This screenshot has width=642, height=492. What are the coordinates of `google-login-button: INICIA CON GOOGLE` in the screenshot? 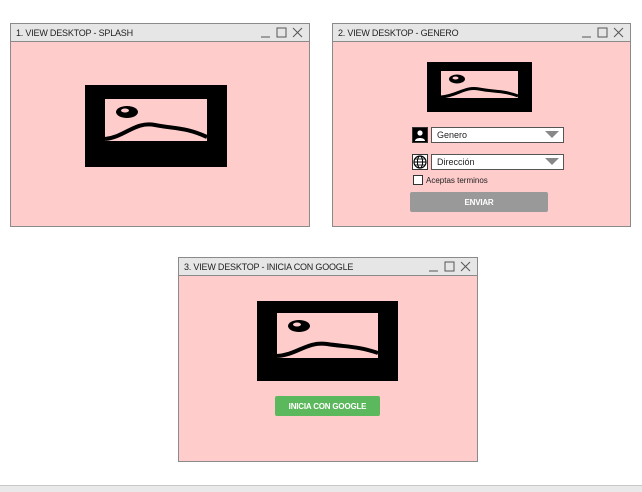 It's located at (327, 406).